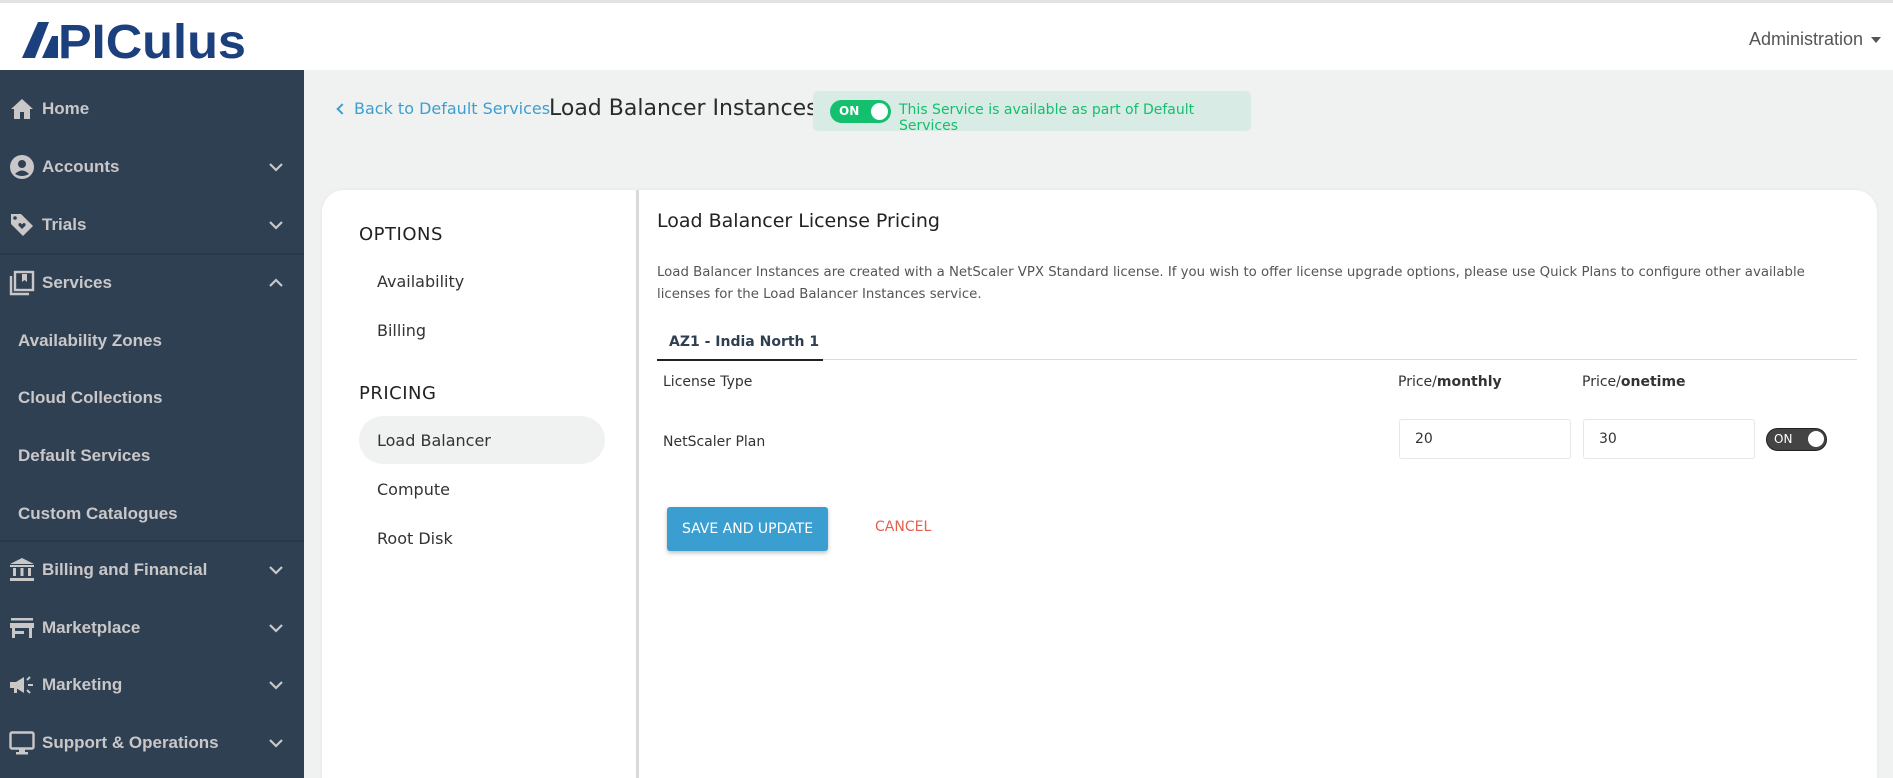 The image size is (1893, 778). Describe the element at coordinates (482, 489) in the screenshot. I see `pricing-item-compute: Compute` at that location.